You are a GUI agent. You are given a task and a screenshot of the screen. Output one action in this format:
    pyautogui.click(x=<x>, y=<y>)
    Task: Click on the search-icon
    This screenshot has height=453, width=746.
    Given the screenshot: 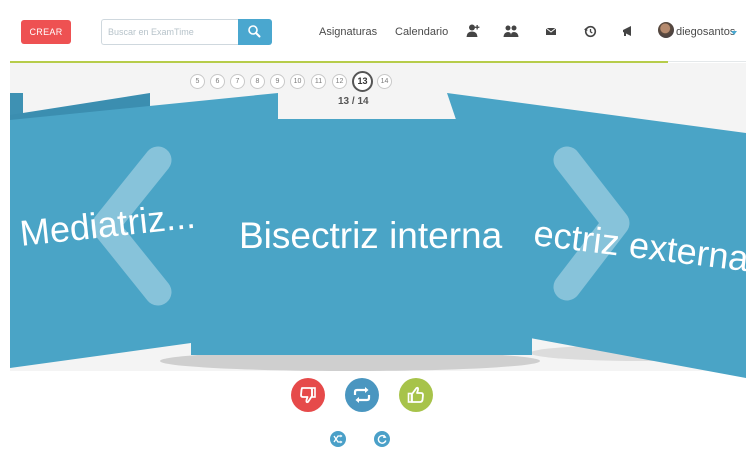 What is the action you would take?
    pyautogui.click(x=254, y=31)
    